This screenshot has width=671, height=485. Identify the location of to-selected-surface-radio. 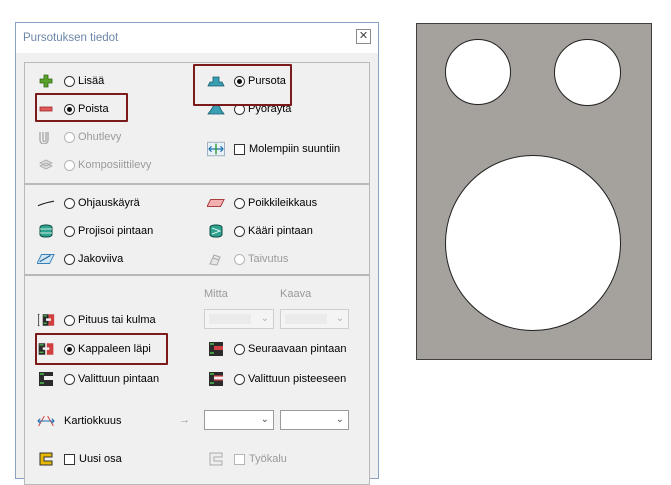
(69, 379).